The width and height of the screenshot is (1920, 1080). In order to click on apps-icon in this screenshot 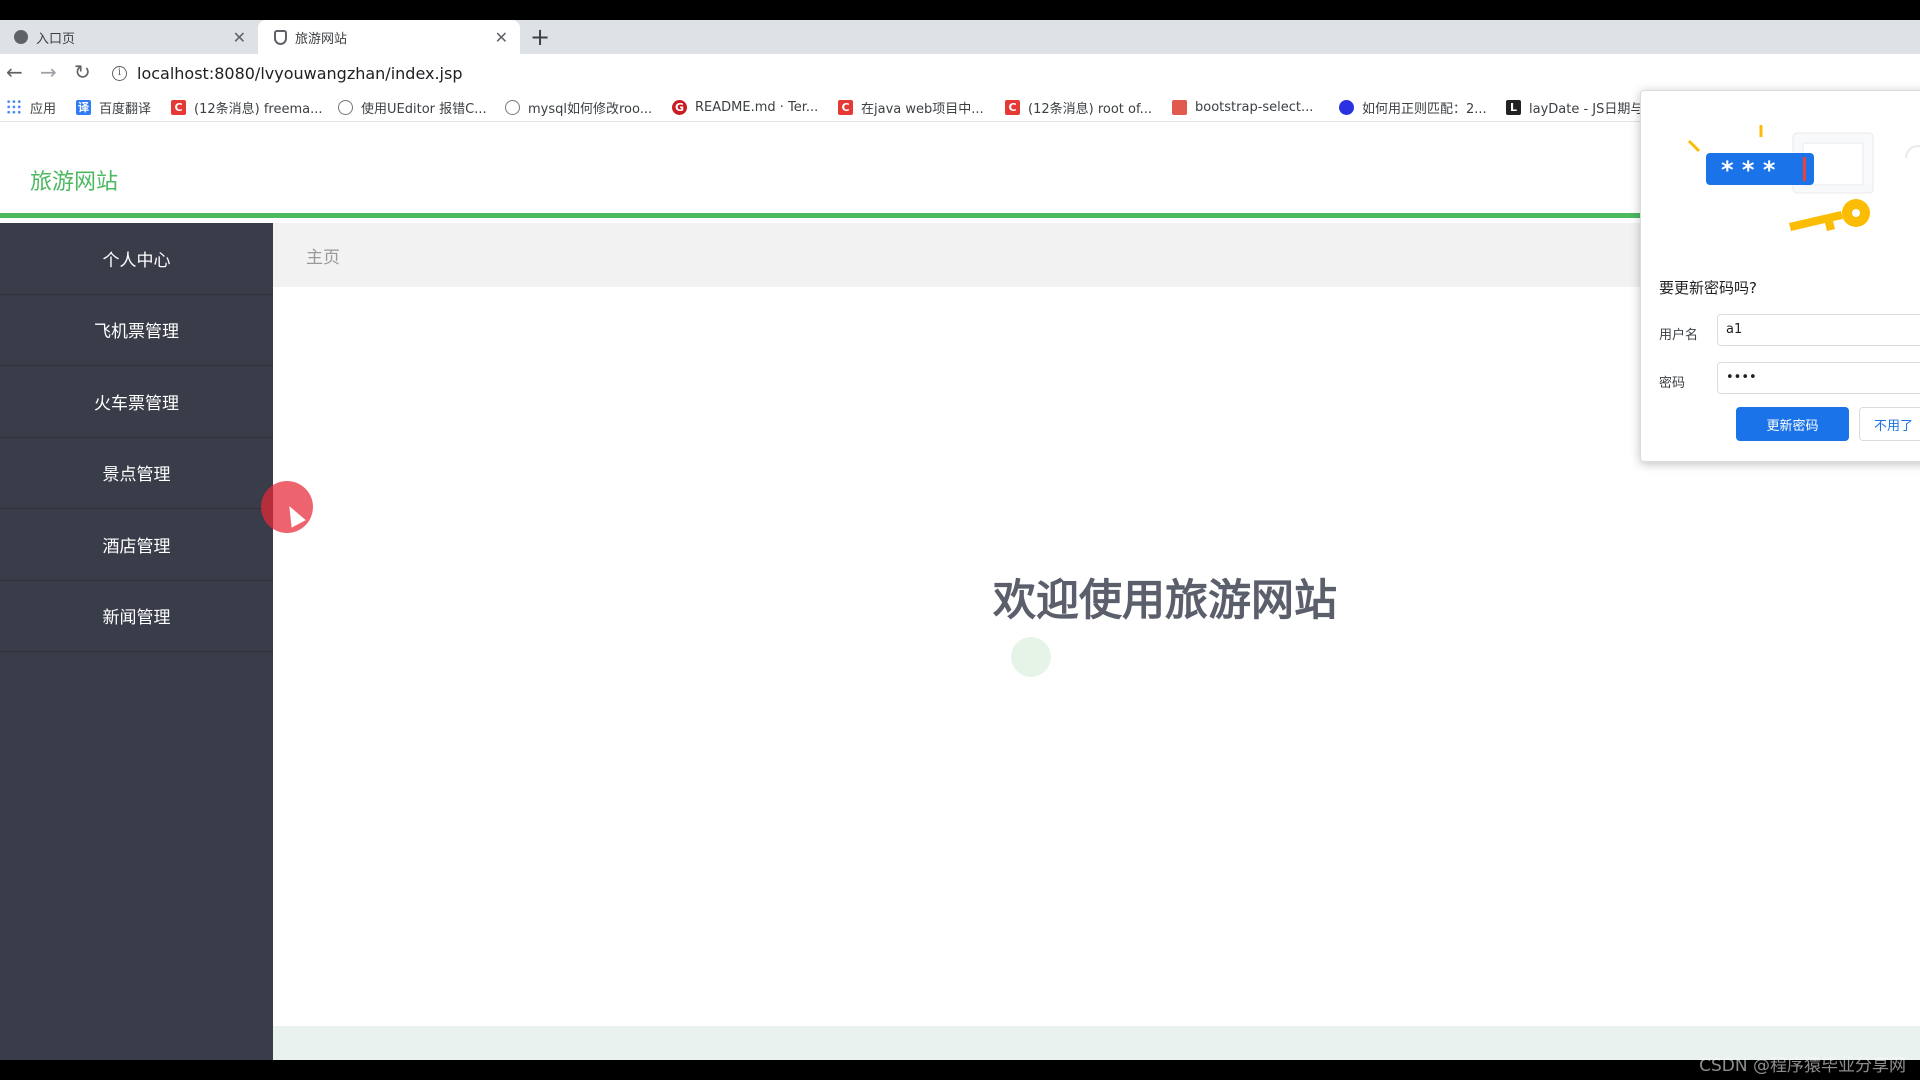, I will do `click(14, 107)`.